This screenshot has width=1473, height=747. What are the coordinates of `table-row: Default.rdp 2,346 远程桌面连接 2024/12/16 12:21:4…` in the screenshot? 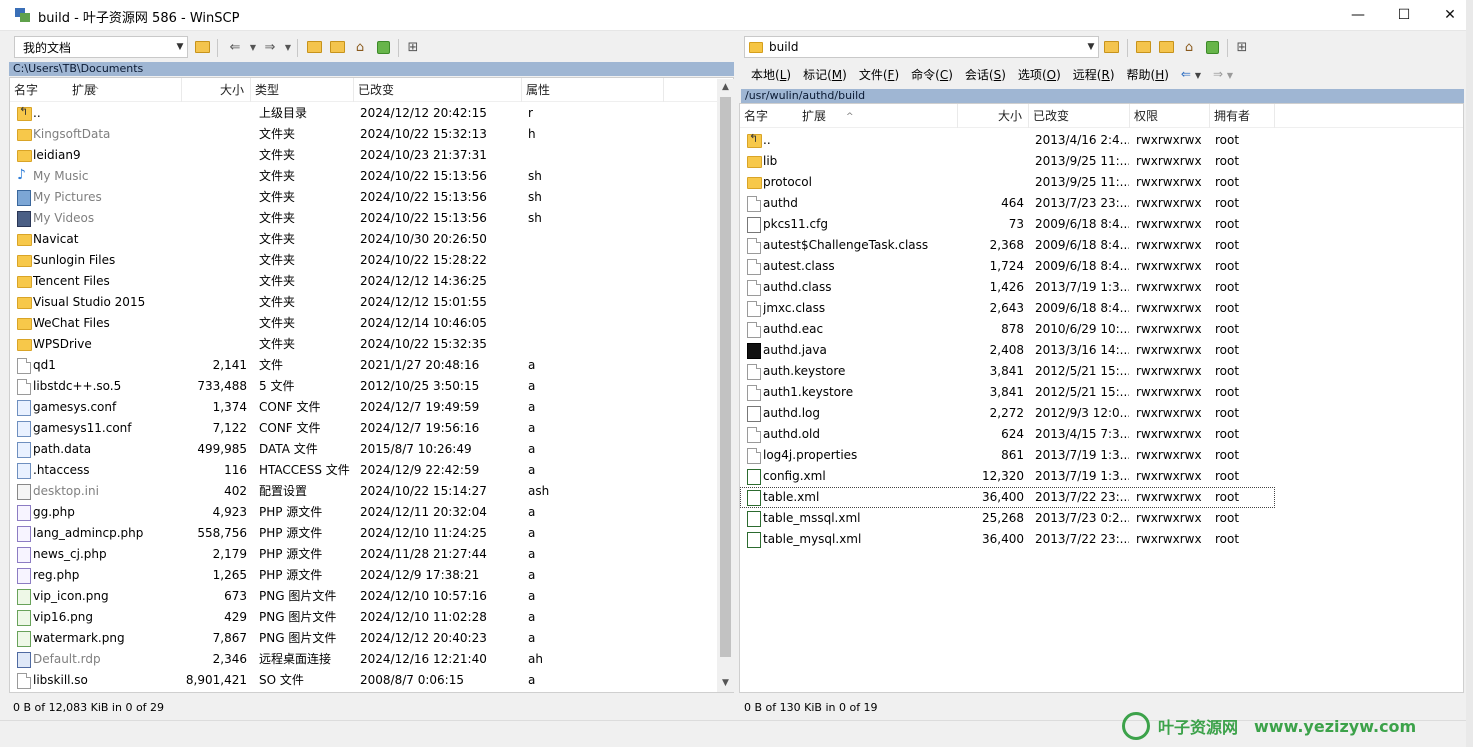 It's located at (371, 659).